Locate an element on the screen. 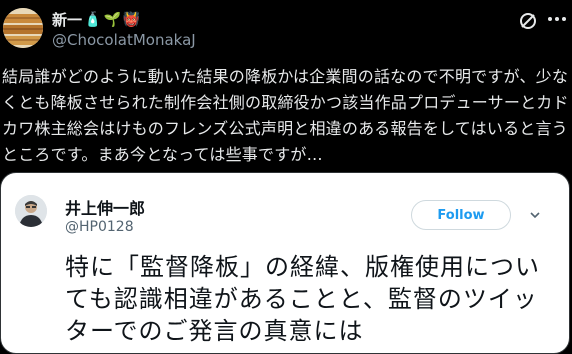 The height and width of the screenshot is (354, 572). ogre-emoji-icon: 👹 is located at coordinates (131, 19).